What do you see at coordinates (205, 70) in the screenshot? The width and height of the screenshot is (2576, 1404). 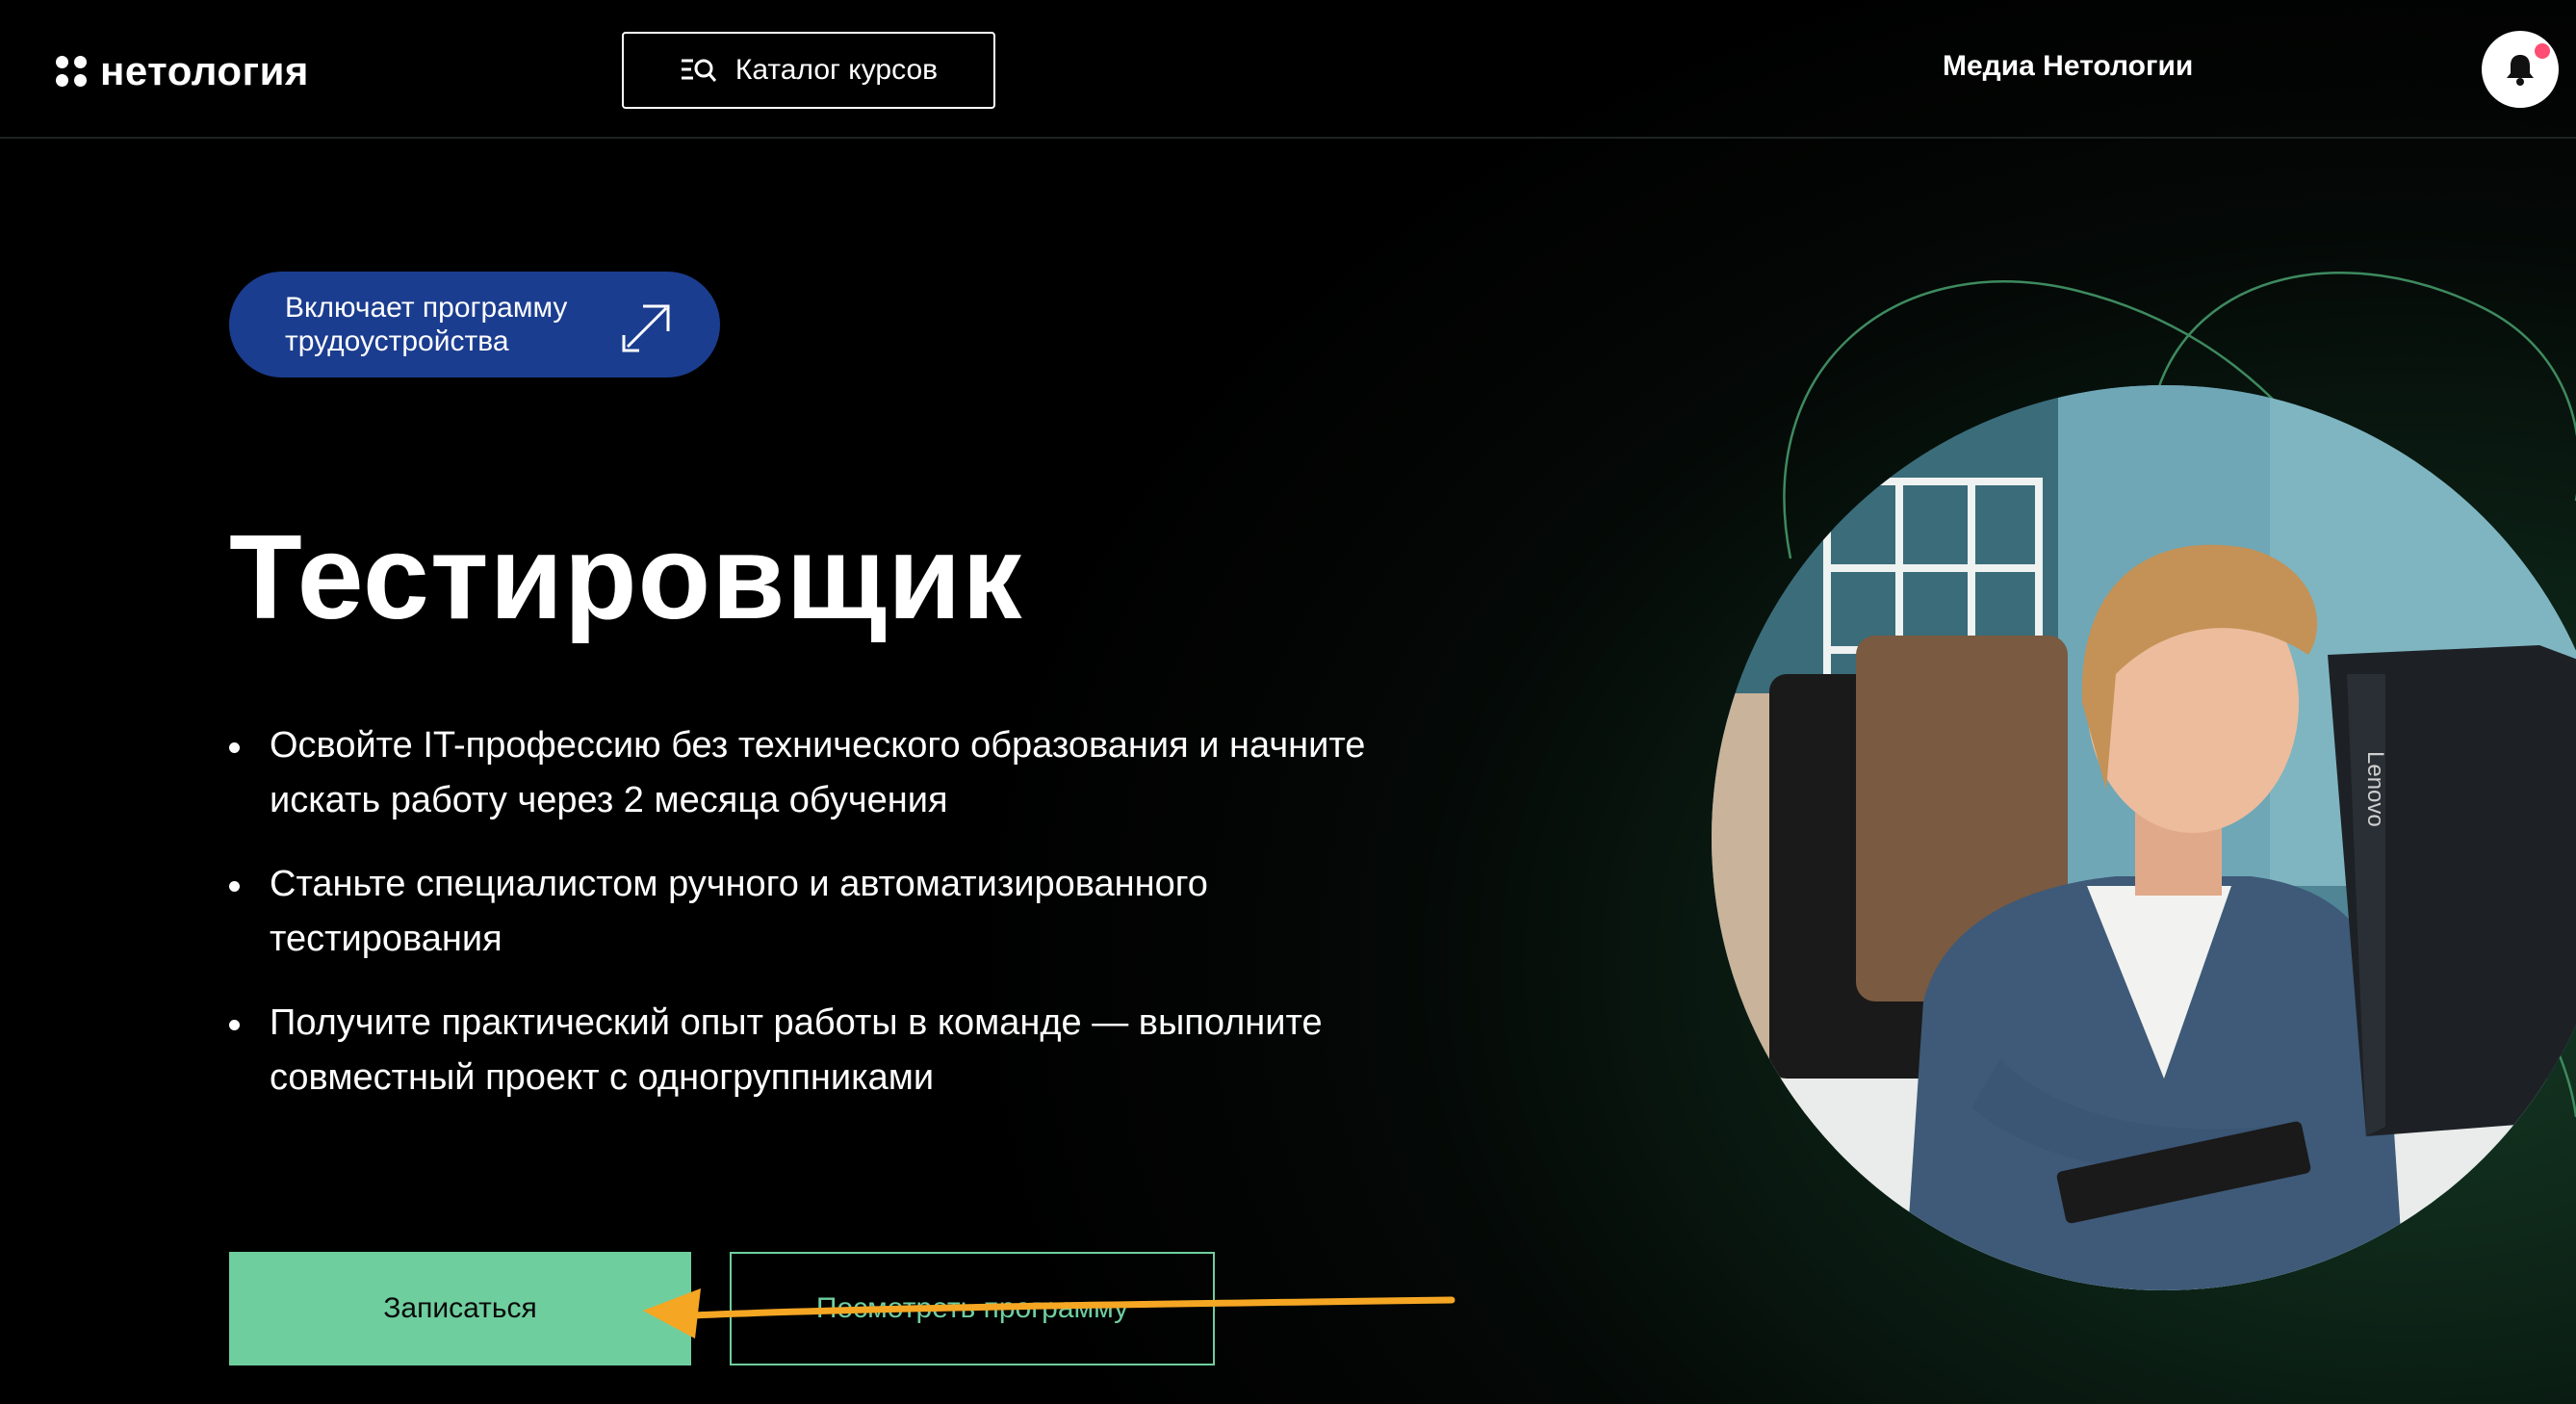 I see `logo-text: нетология` at bounding box center [205, 70].